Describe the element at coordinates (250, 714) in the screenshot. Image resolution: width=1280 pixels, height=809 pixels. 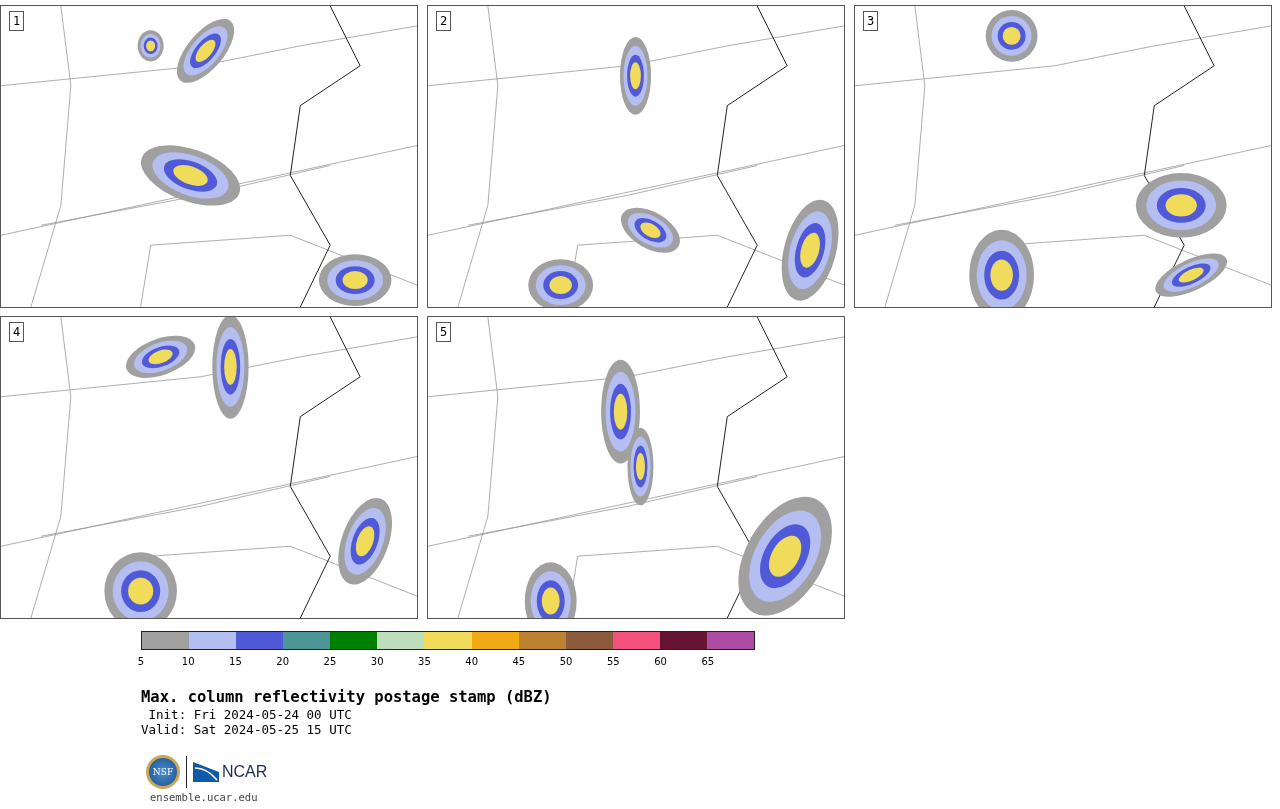
I see `init-time: Init: Fri 2024-05-24 00 UTC` at that location.